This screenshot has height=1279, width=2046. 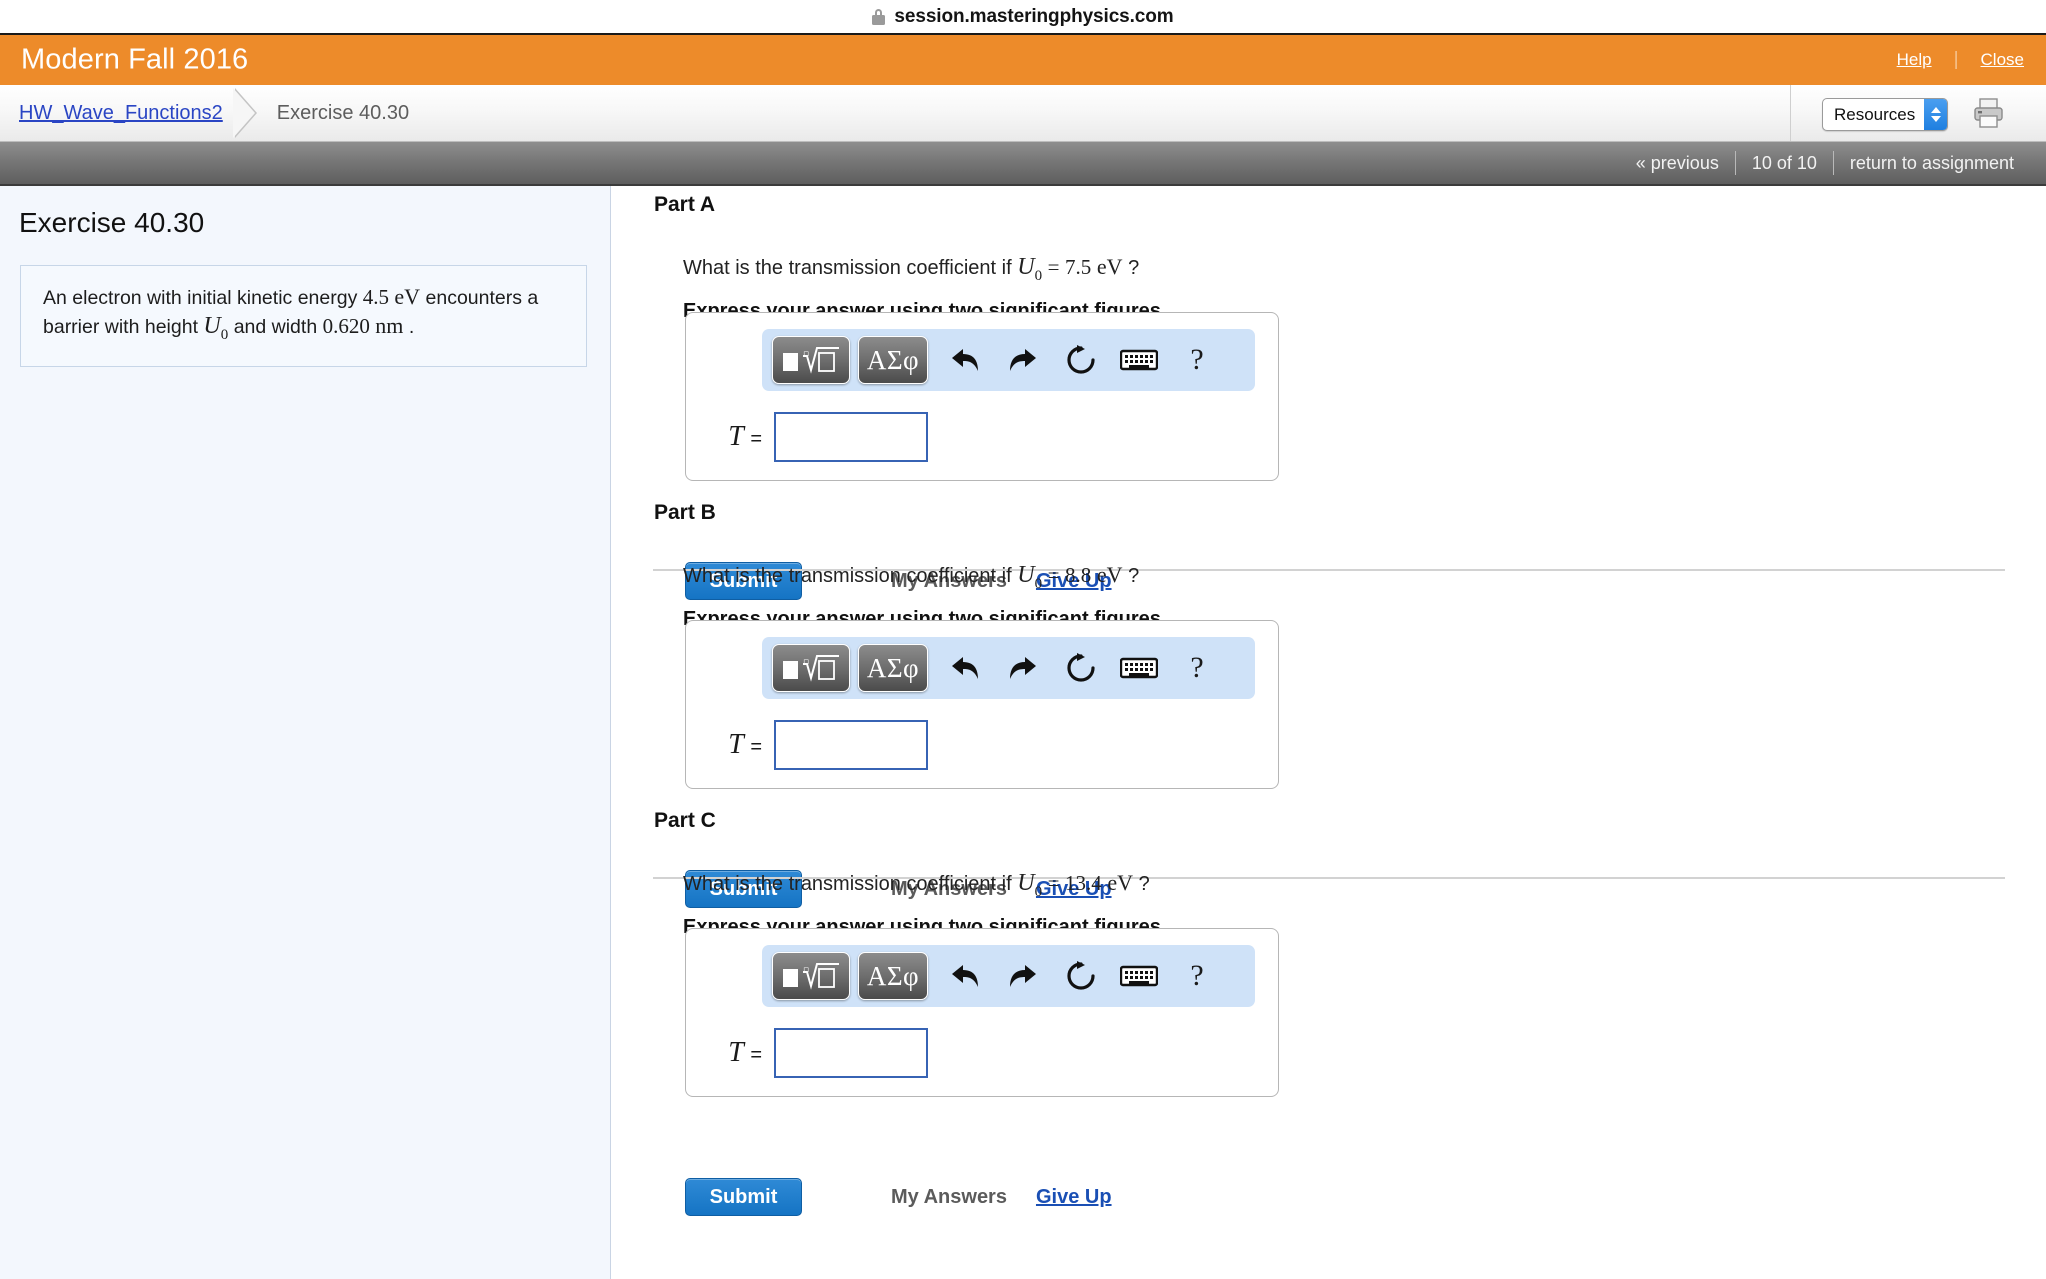 I want to click on my-answers-link: My Answers, so click(x=949, y=1197).